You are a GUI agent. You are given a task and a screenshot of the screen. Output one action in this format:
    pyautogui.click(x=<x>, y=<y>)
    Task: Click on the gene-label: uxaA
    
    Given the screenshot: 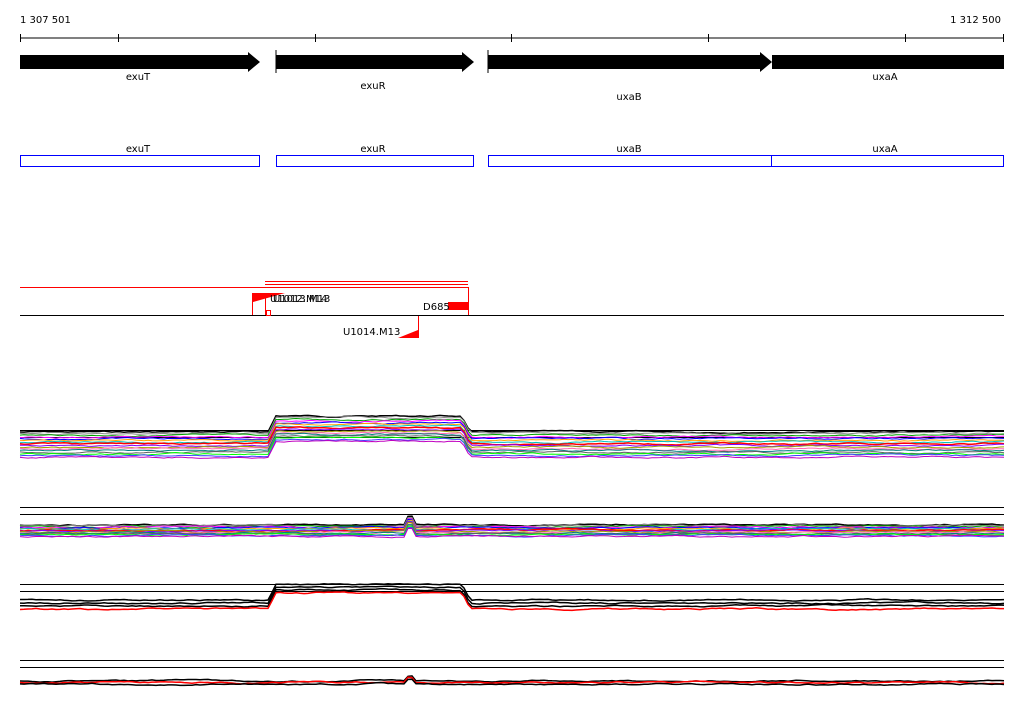 What is the action you would take?
    pyautogui.click(x=884, y=77)
    